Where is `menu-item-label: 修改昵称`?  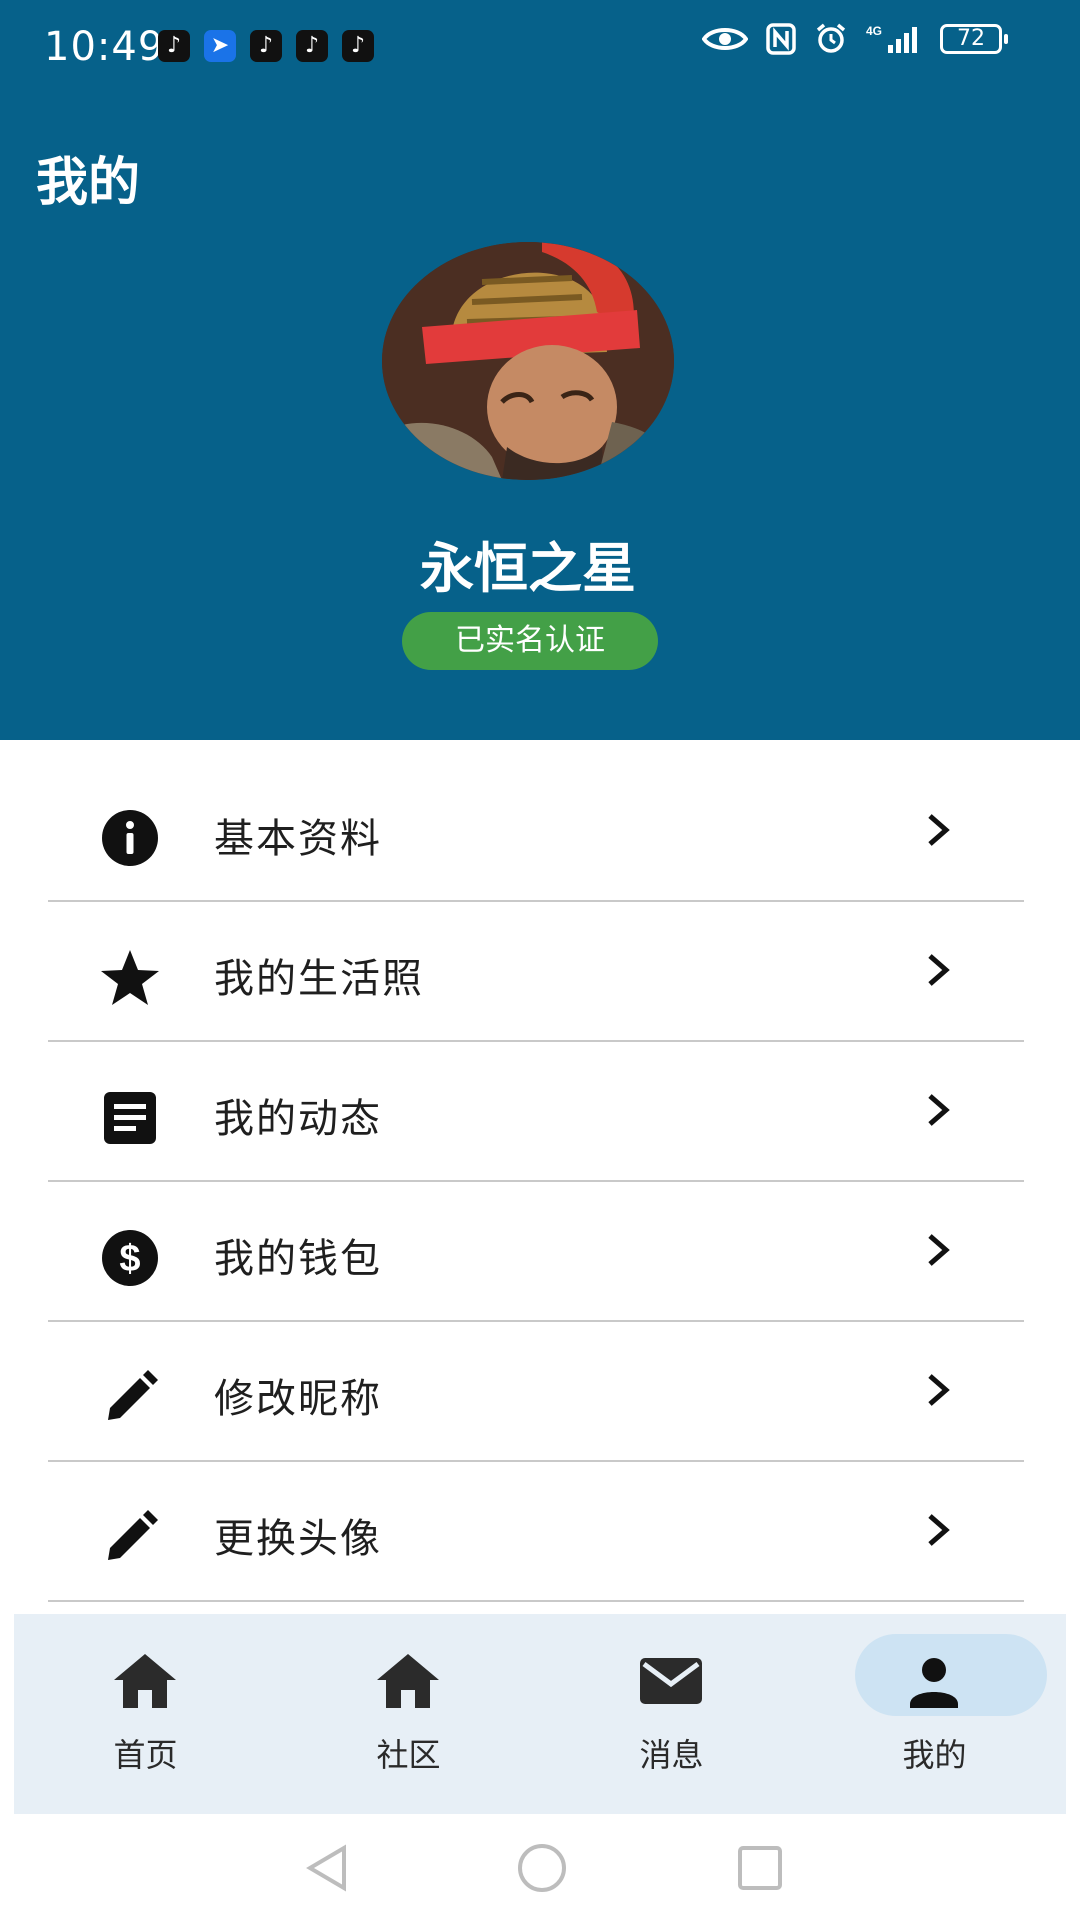 menu-item-label: 修改昵称 is located at coordinates (298, 1399).